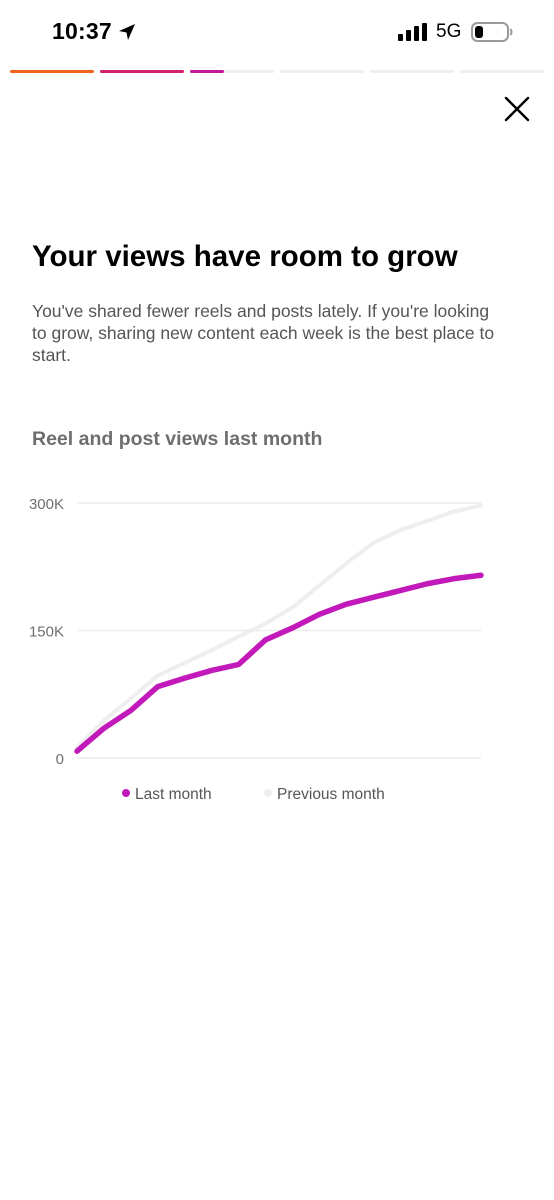  I want to click on chart-title: Reel and post views last month, so click(177, 439).